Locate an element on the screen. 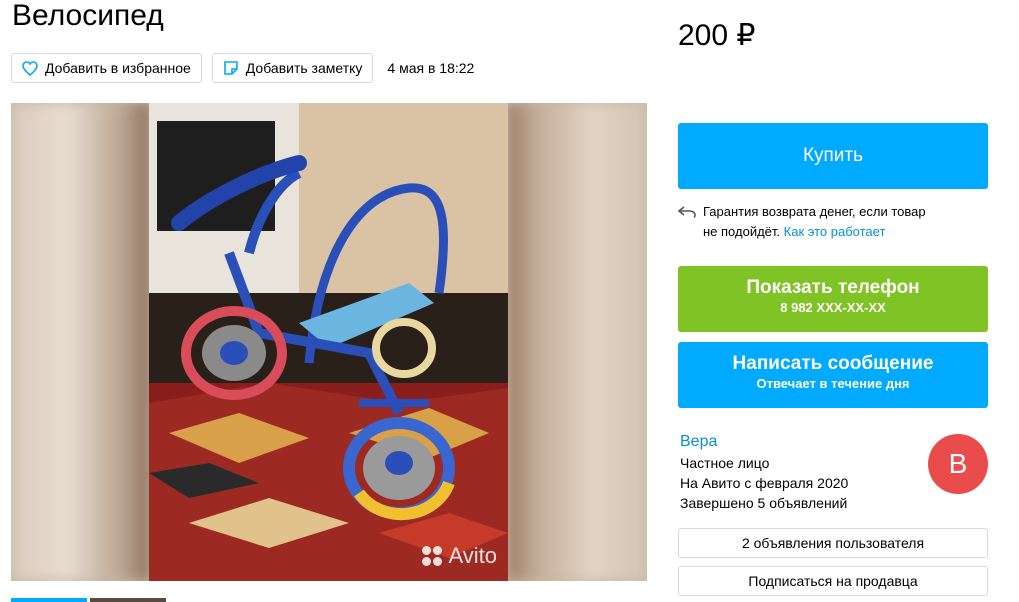 Image resolution: width=1019 pixels, height=602 pixels. phone-number: 8 982 XXX-XX-XX is located at coordinates (833, 307).